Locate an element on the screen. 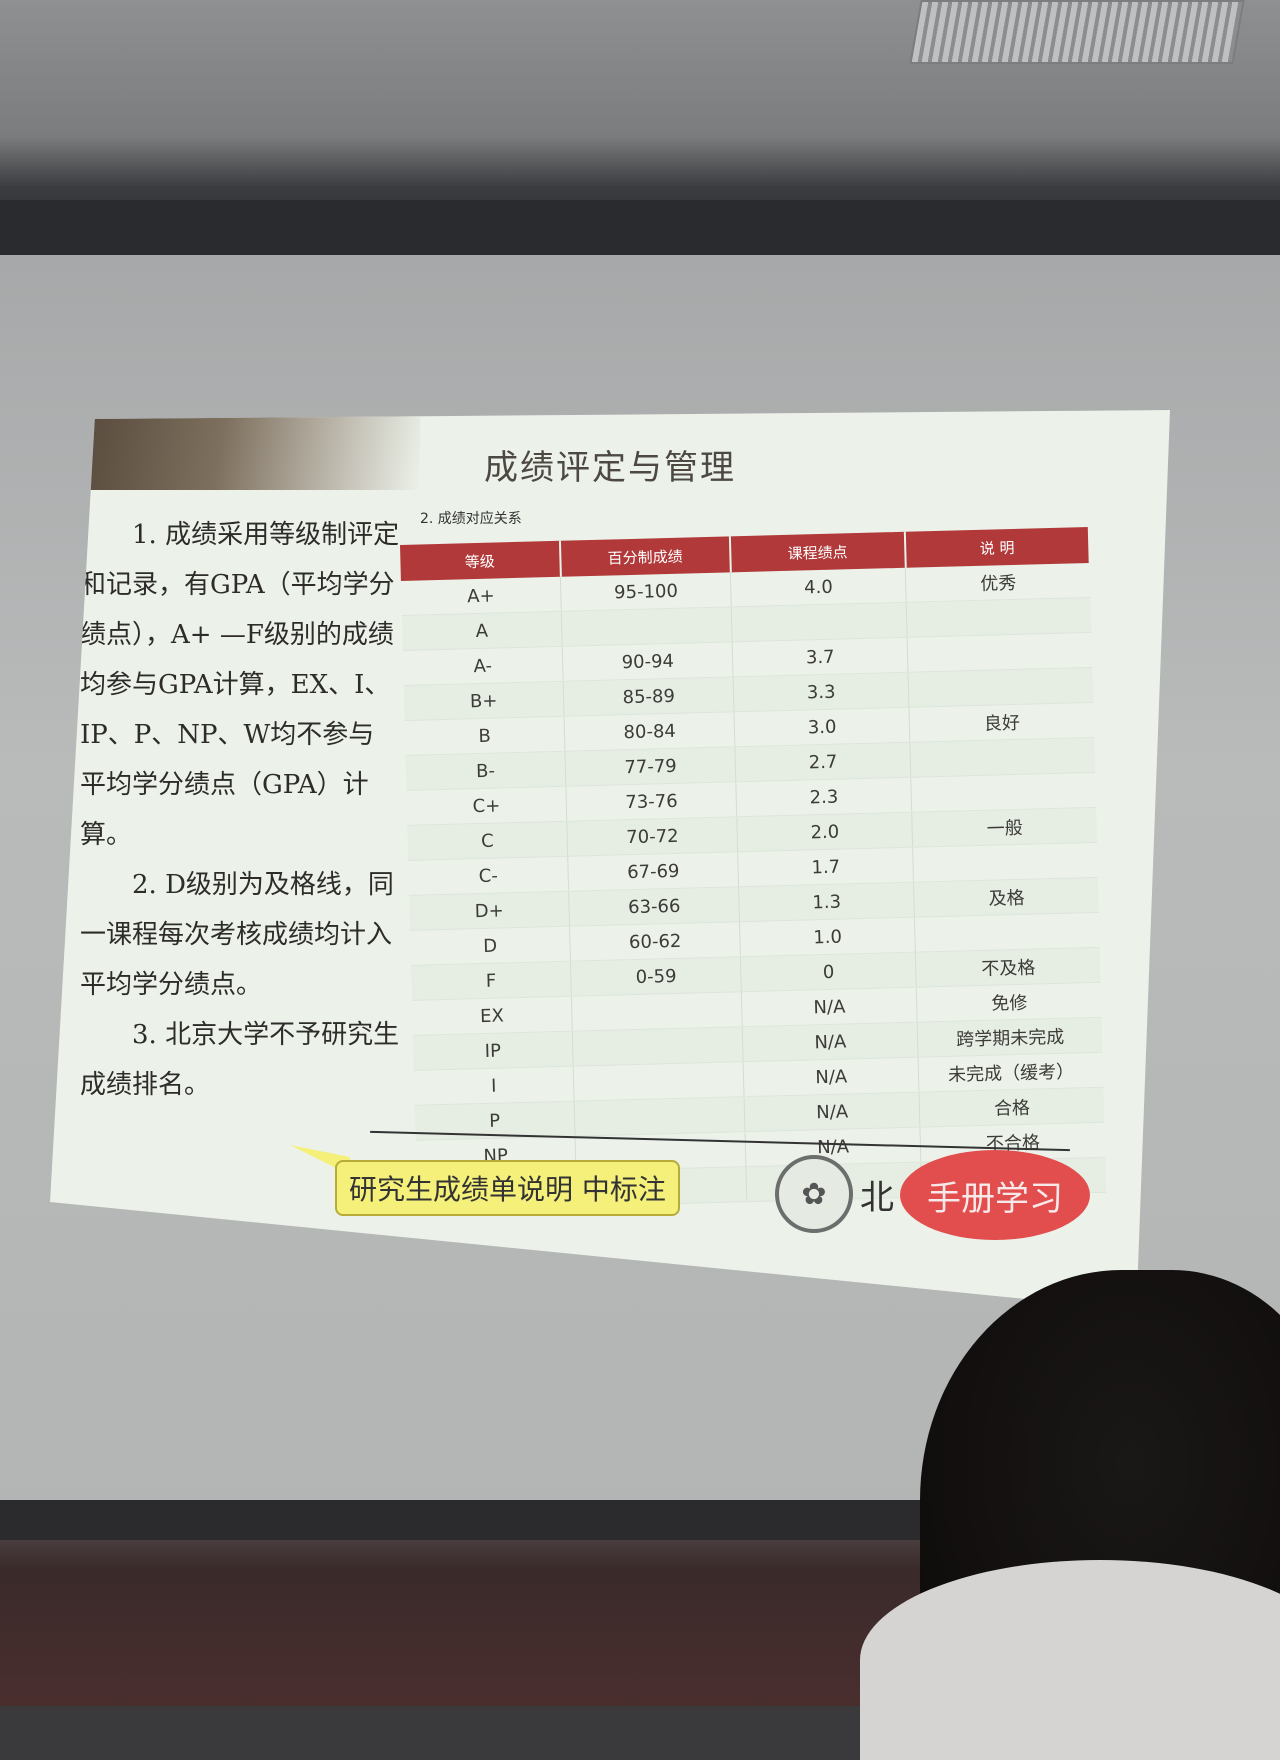 The height and width of the screenshot is (1760, 1280). cell-pct: 85-89 is located at coordinates (649, 696).